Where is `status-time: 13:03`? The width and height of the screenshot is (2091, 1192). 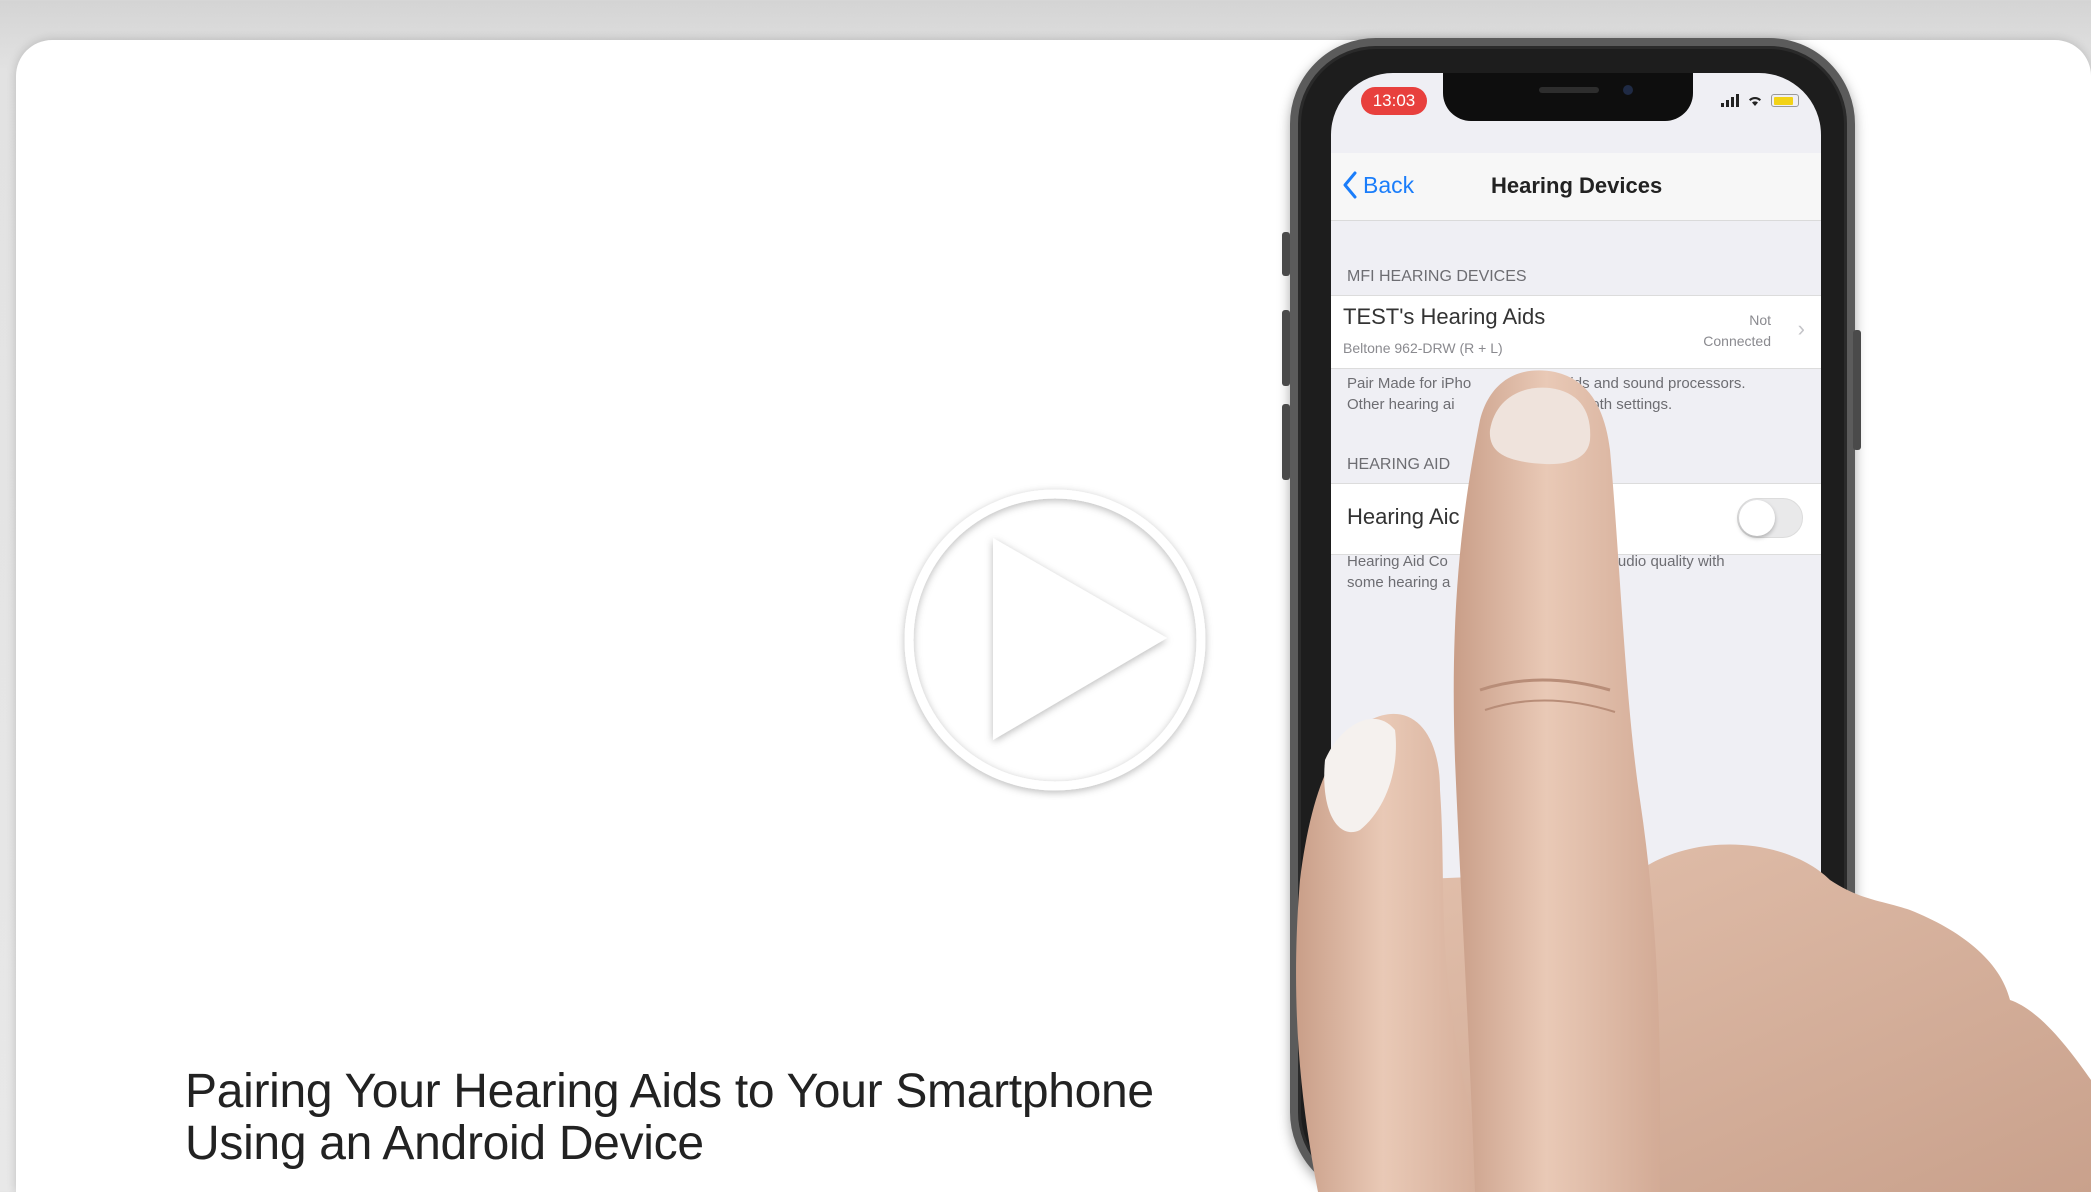 status-time: 13:03 is located at coordinates (1394, 101).